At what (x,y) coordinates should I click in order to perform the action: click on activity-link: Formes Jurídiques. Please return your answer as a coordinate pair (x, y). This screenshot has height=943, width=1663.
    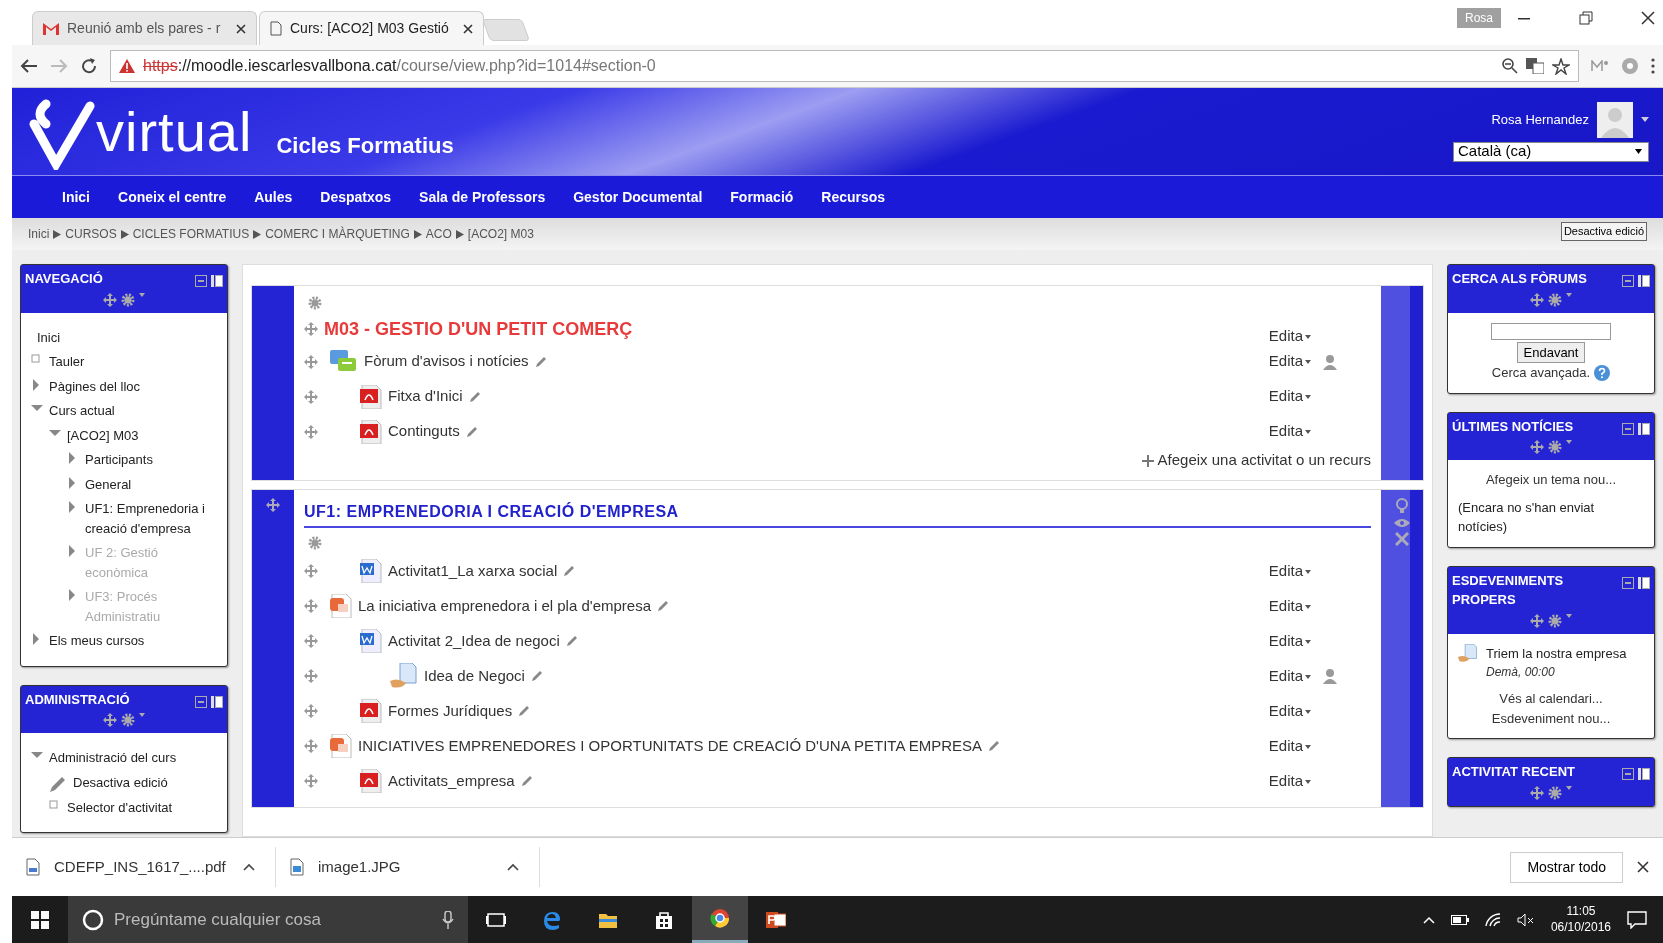
    Looking at the image, I should click on (450, 711).